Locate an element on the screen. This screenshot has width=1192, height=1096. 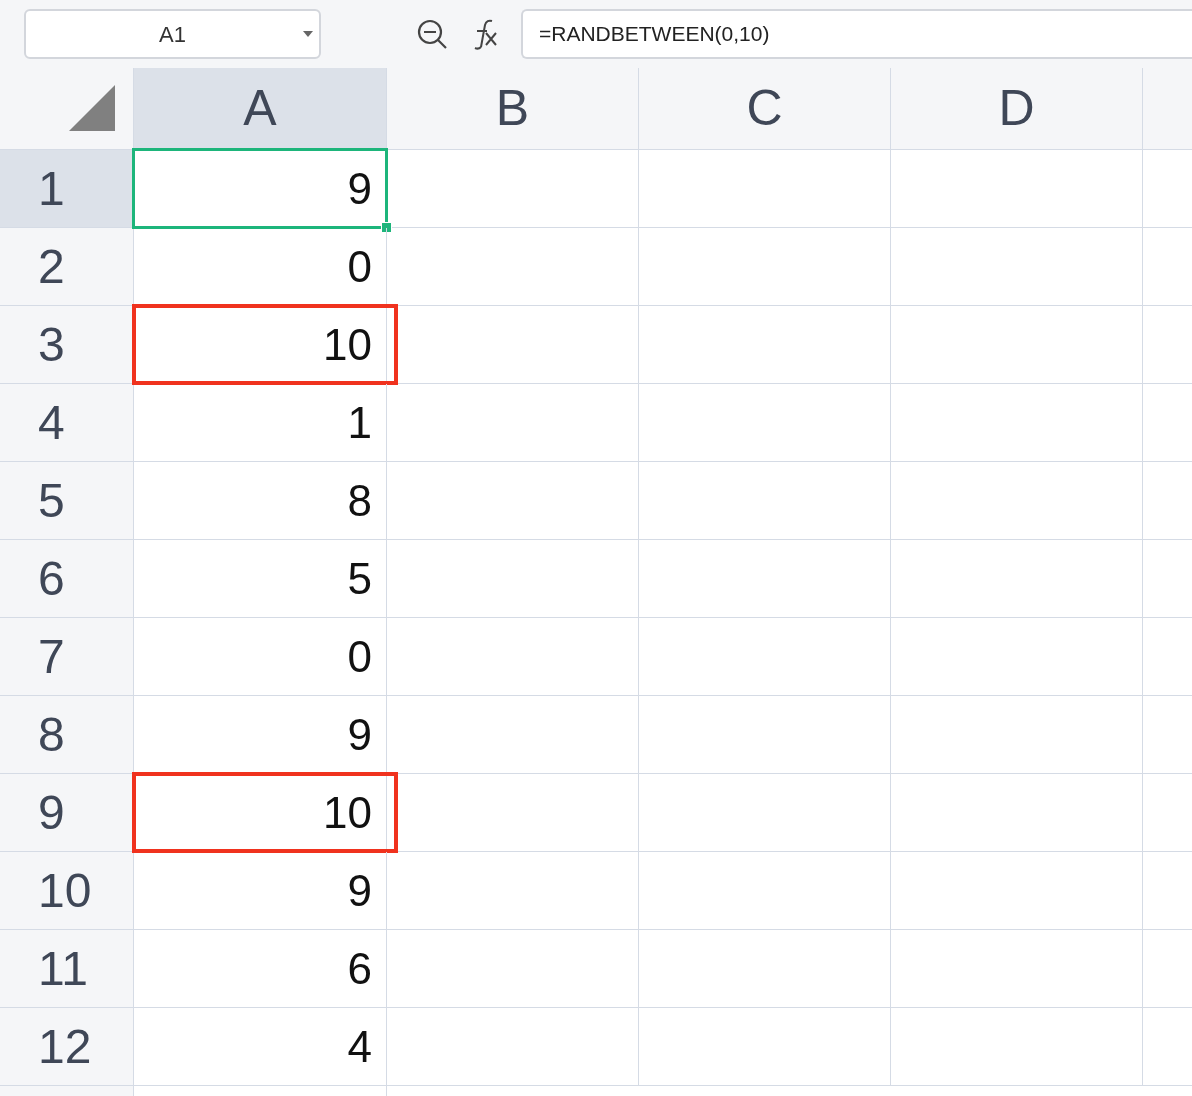
table-cell-text: 5 is located at coordinates (360, 578).